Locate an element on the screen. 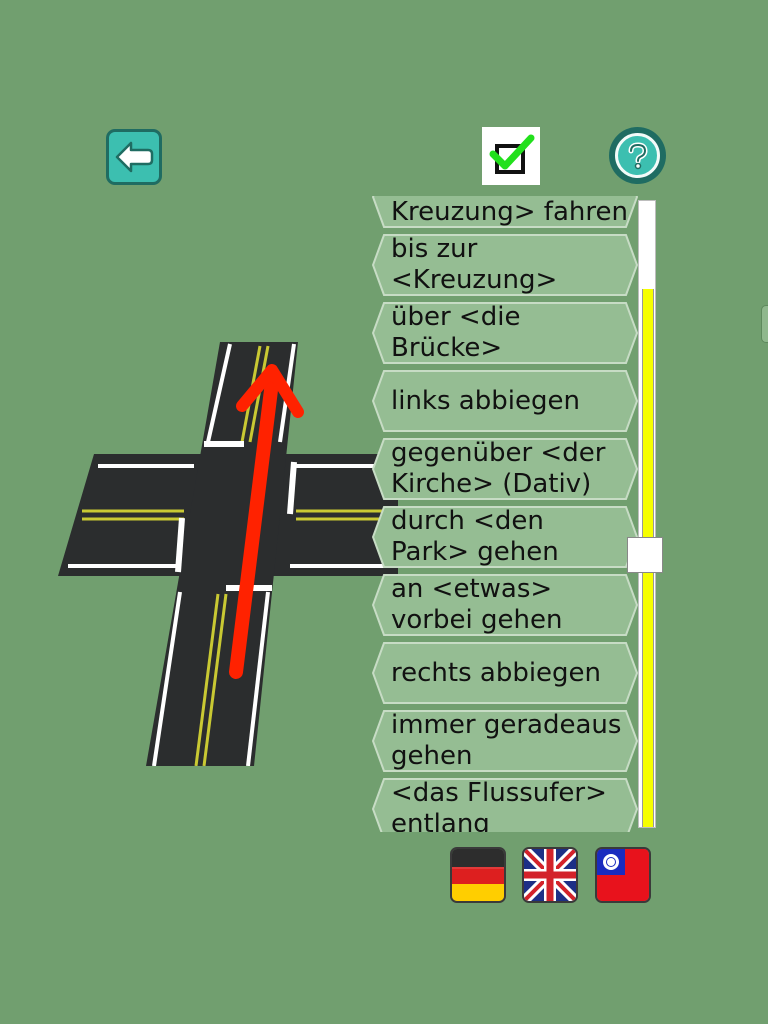 Image resolution: width=768 pixels, height=1024 pixels. scrollbar-track is located at coordinates (647, 514).